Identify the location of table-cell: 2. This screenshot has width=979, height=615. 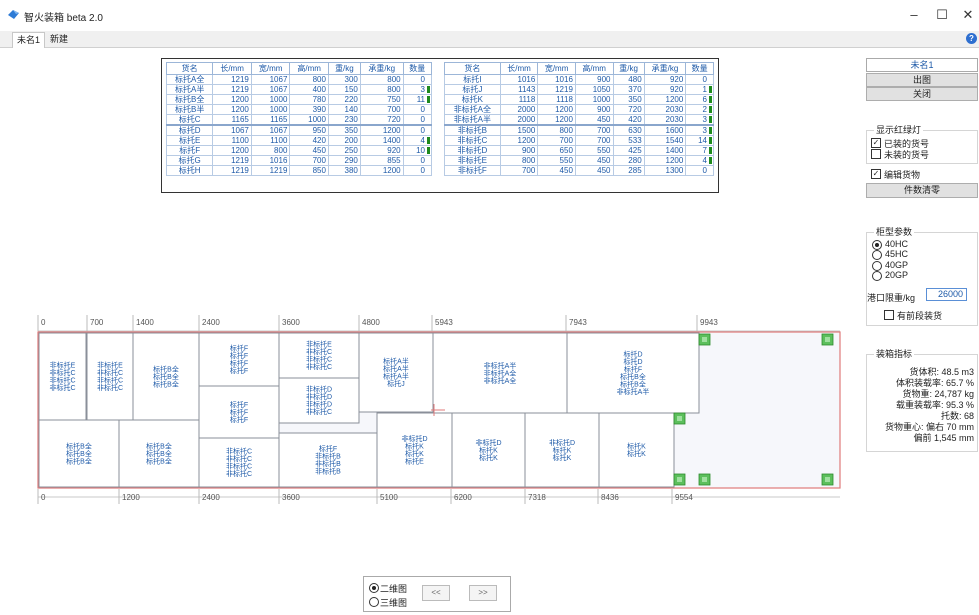
(699, 109).